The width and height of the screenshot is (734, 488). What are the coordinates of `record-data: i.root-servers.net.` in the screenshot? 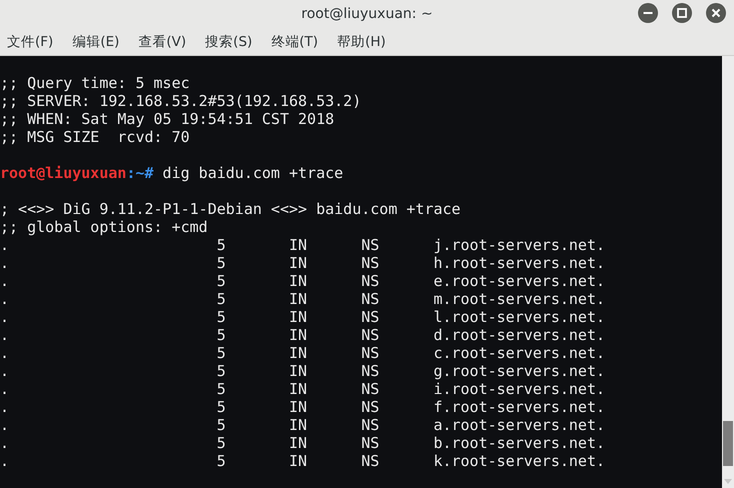 It's located at (519, 389).